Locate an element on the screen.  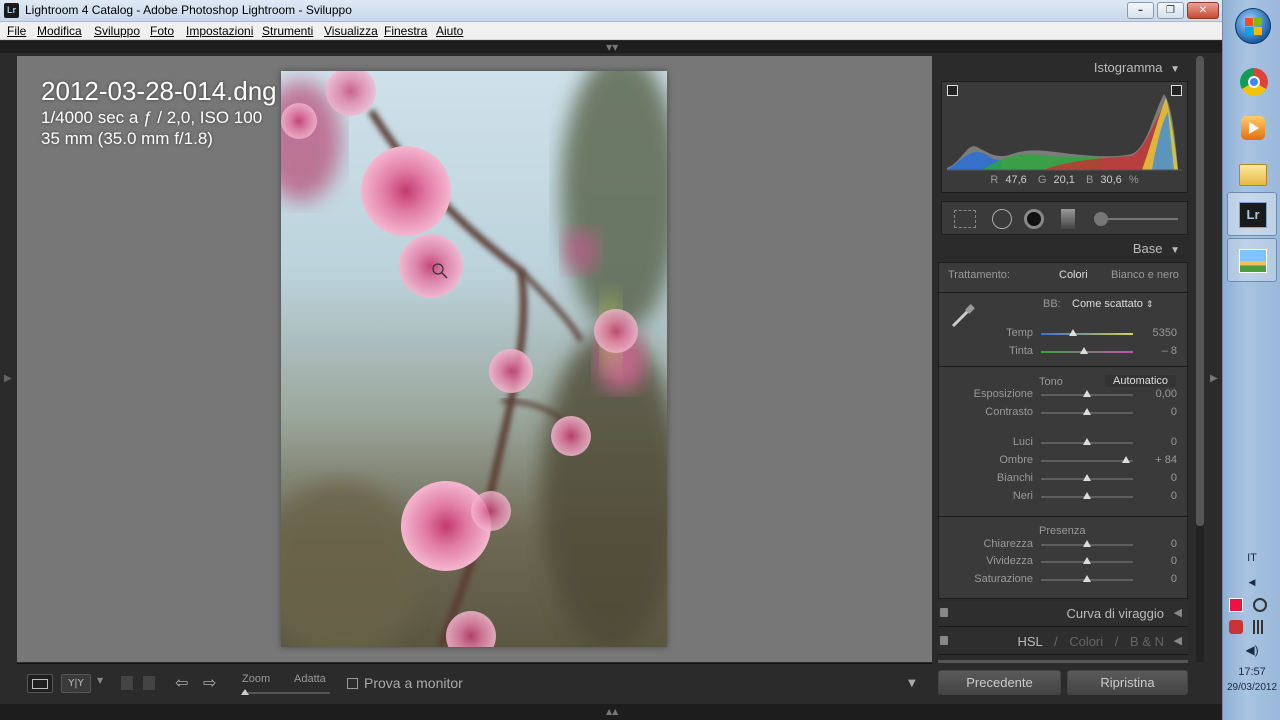
taskbar-lightroom: Lr is located at coordinates (1252, 214).